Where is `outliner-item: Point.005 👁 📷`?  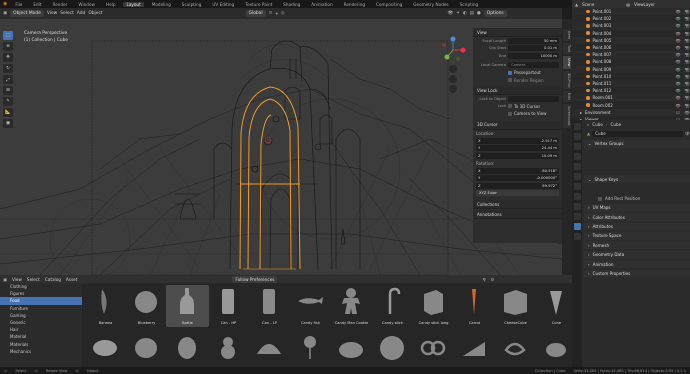
outliner-item: Point.005 👁 📷 is located at coordinates (631, 40).